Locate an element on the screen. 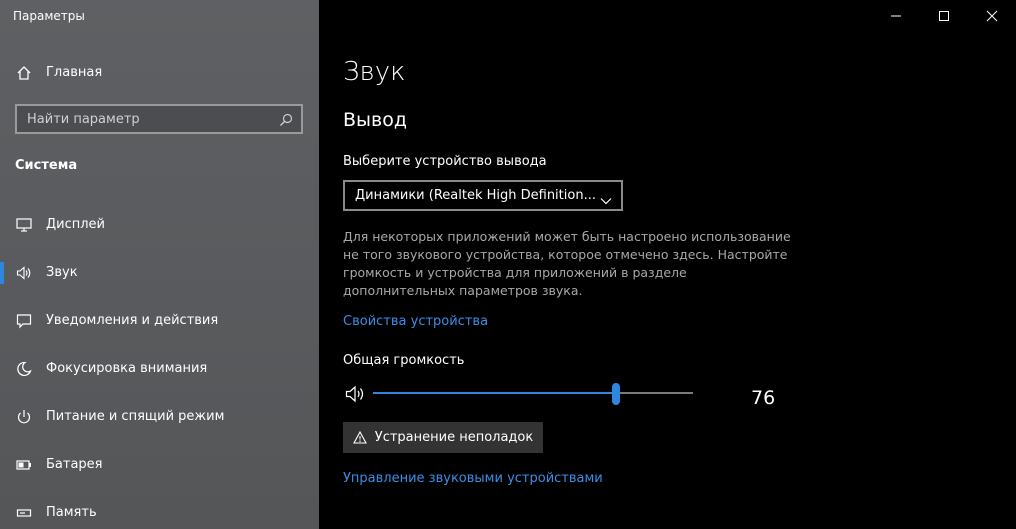  troubleshoot-label: Устранение неполадок is located at coordinates (454, 437).